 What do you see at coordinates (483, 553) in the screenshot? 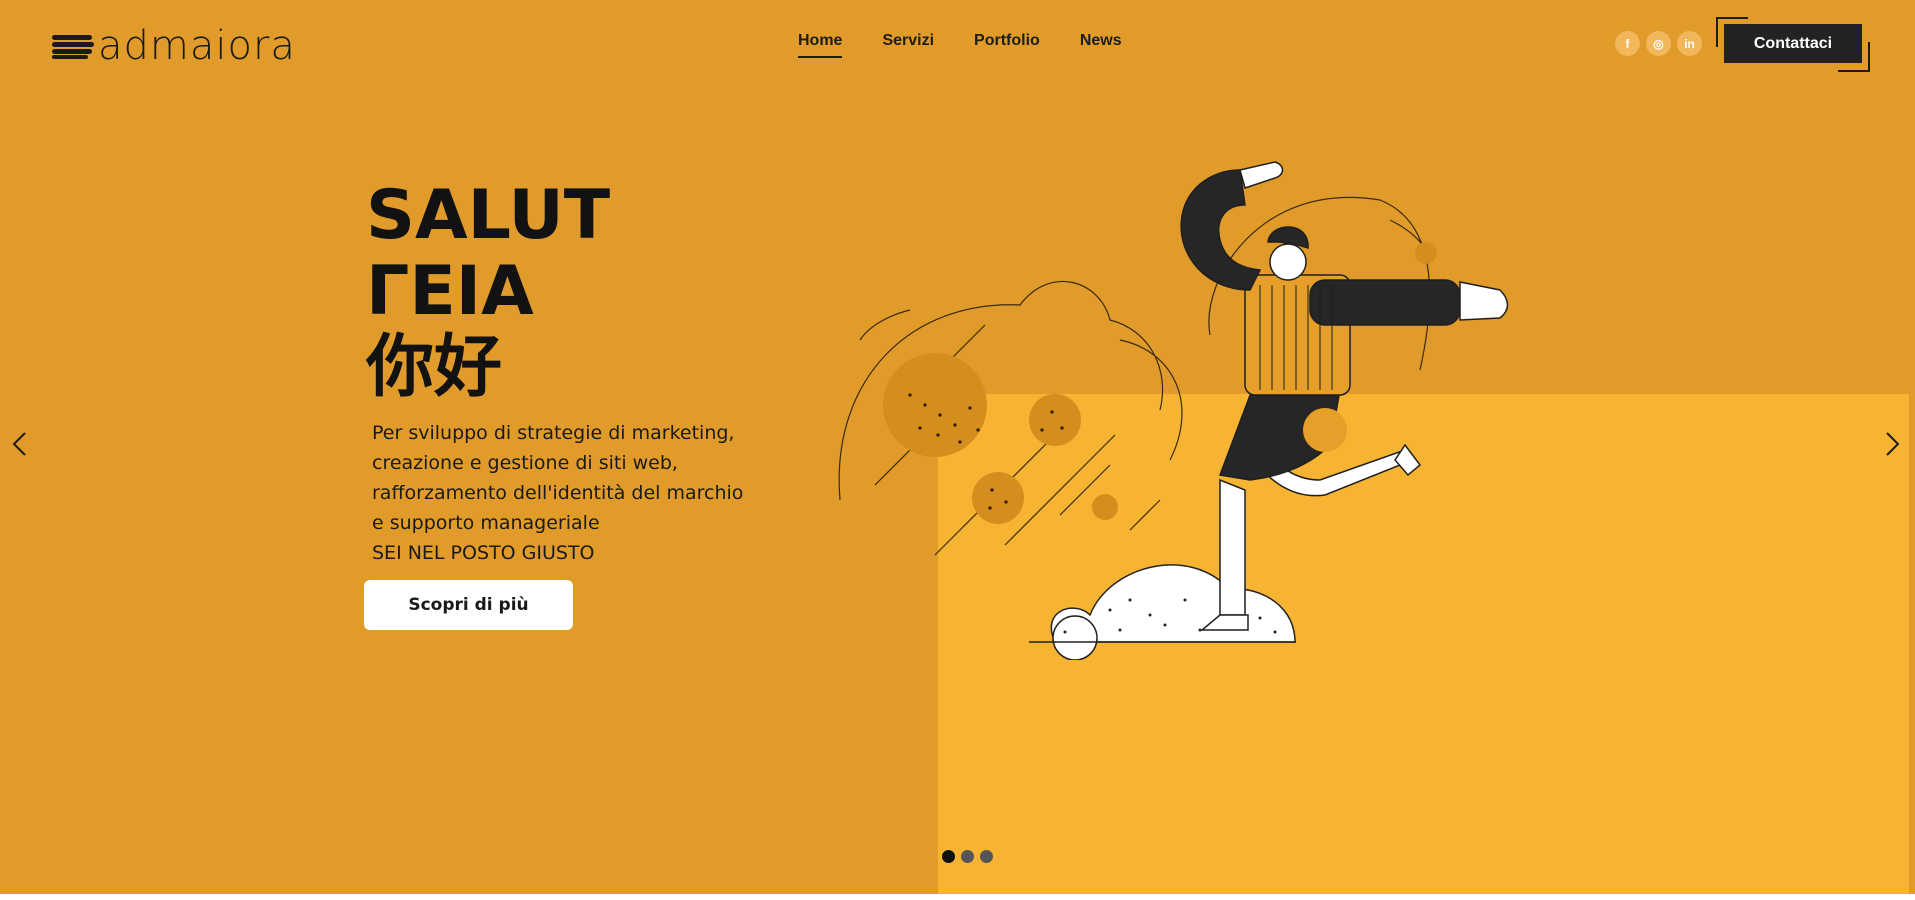
I see `description-line: SEI NEL POSTO GIUSTO` at bounding box center [483, 553].